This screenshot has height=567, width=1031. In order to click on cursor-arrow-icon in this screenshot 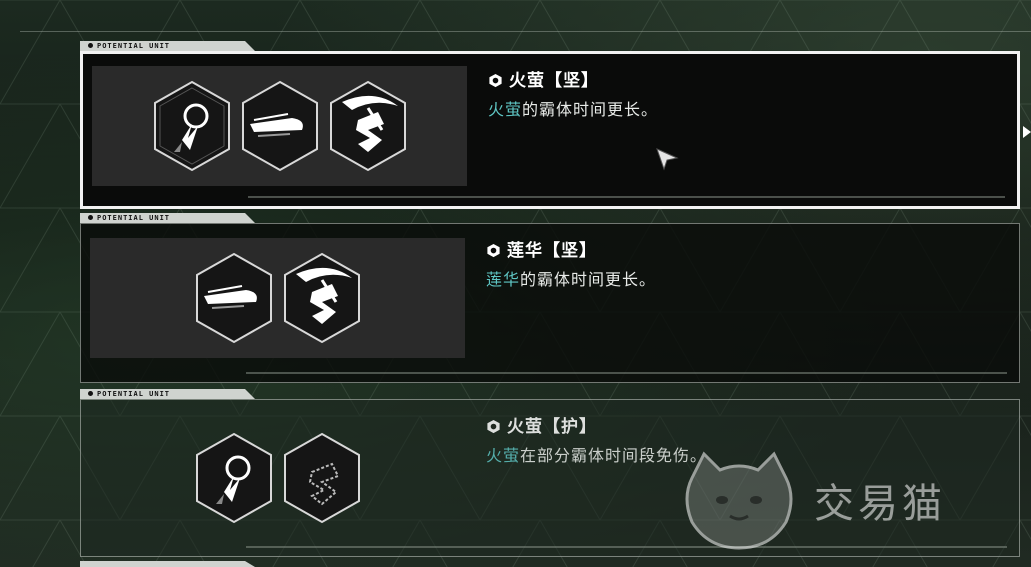, I will do `click(667, 159)`.